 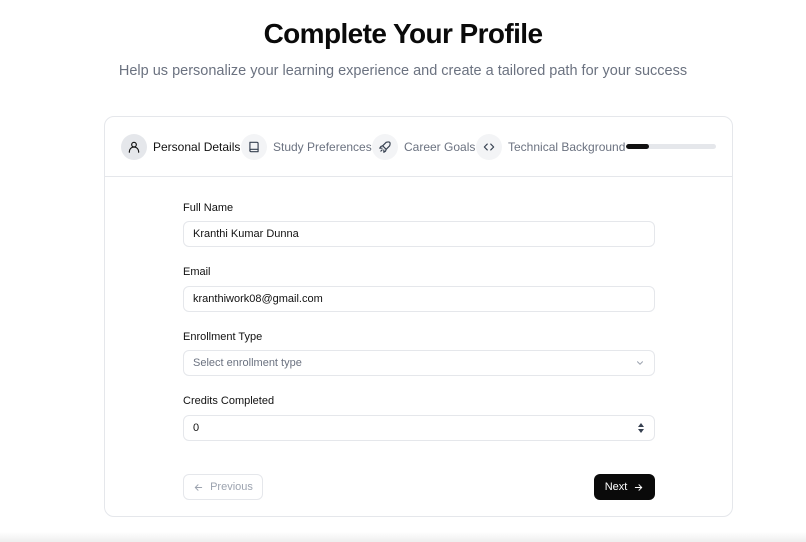 I want to click on enrollment-type-placeholder: Select enrollment type, so click(x=247, y=363).